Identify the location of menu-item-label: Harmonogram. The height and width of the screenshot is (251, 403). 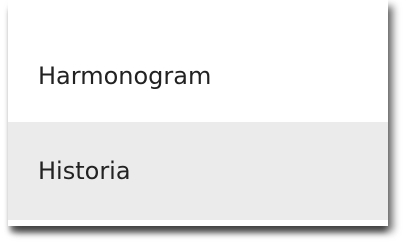
(125, 76).